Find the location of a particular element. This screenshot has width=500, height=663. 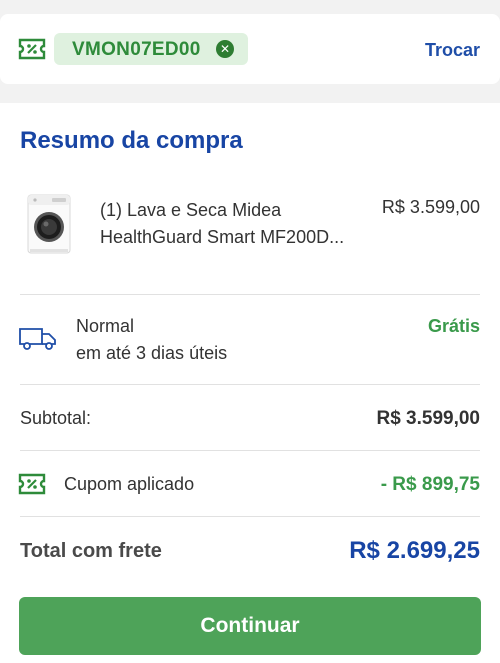

product-name-line-1: (1) Lava e Seca Midea is located at coordinates (191, 210).